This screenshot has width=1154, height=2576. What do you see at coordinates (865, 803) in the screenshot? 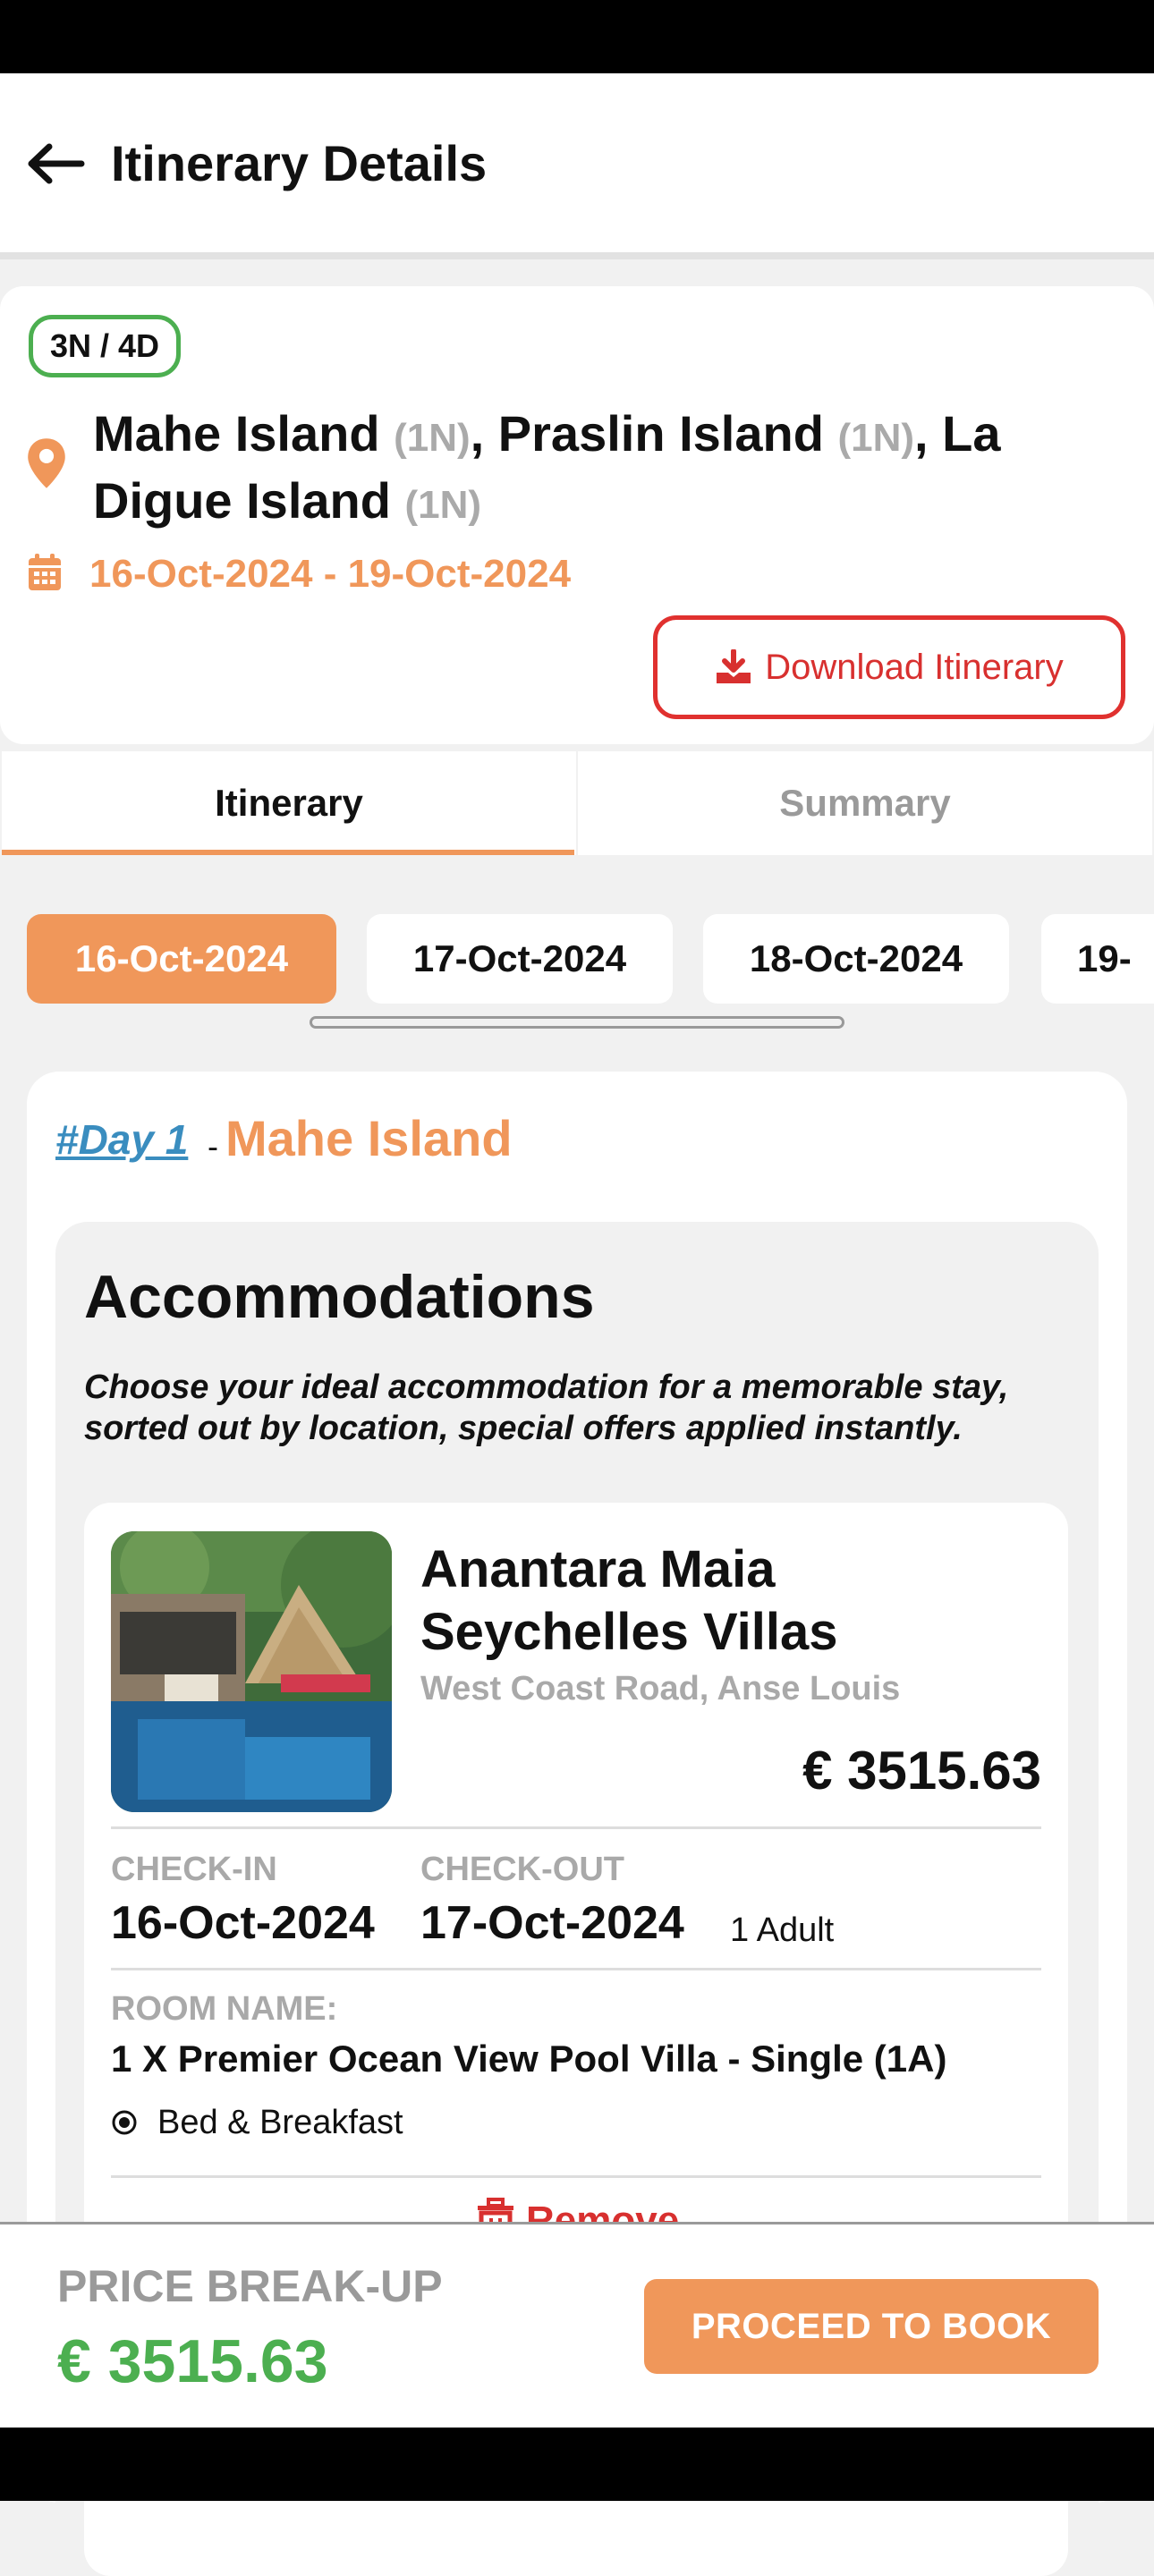
I see `tab-summary: Summary` at bounding box center [865, 803].